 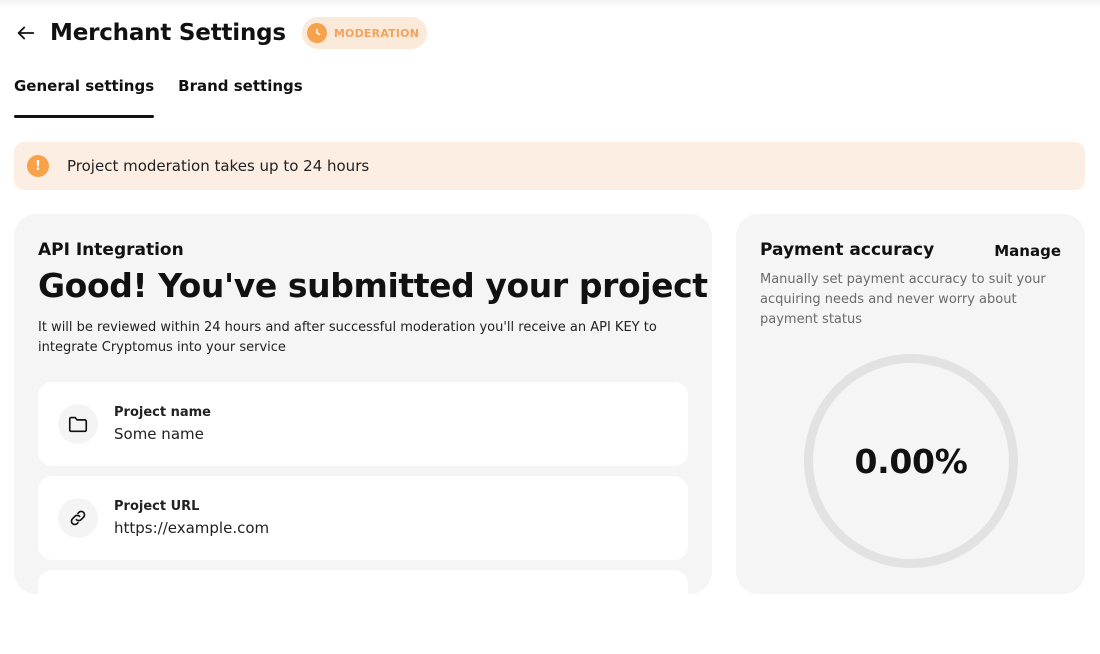 I want to click on field-body: Project URL https://example.com, so click(x=191, y=518).